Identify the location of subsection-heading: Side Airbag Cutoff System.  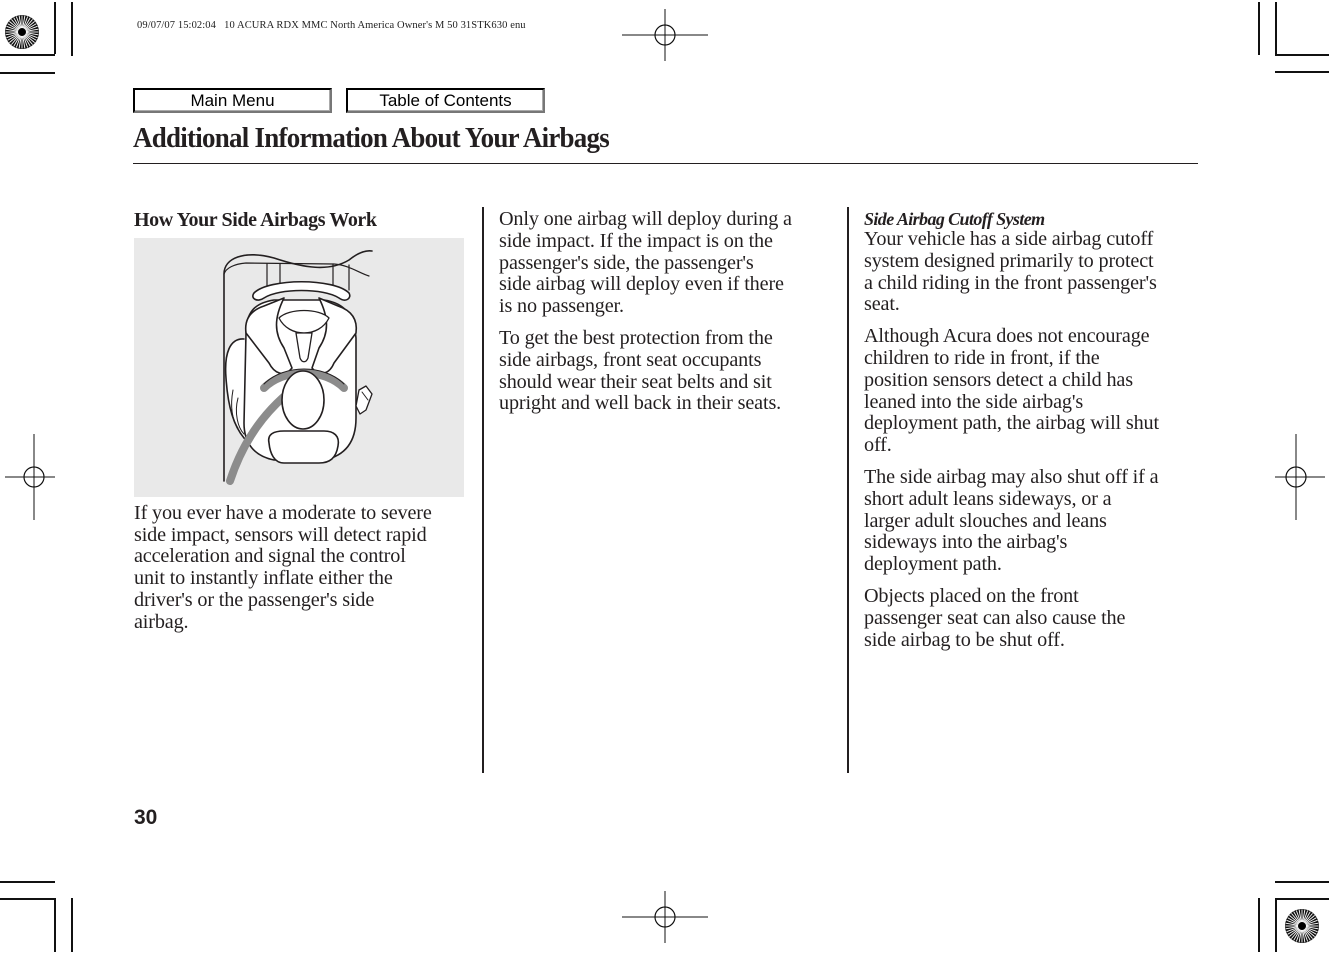
(954, 219).